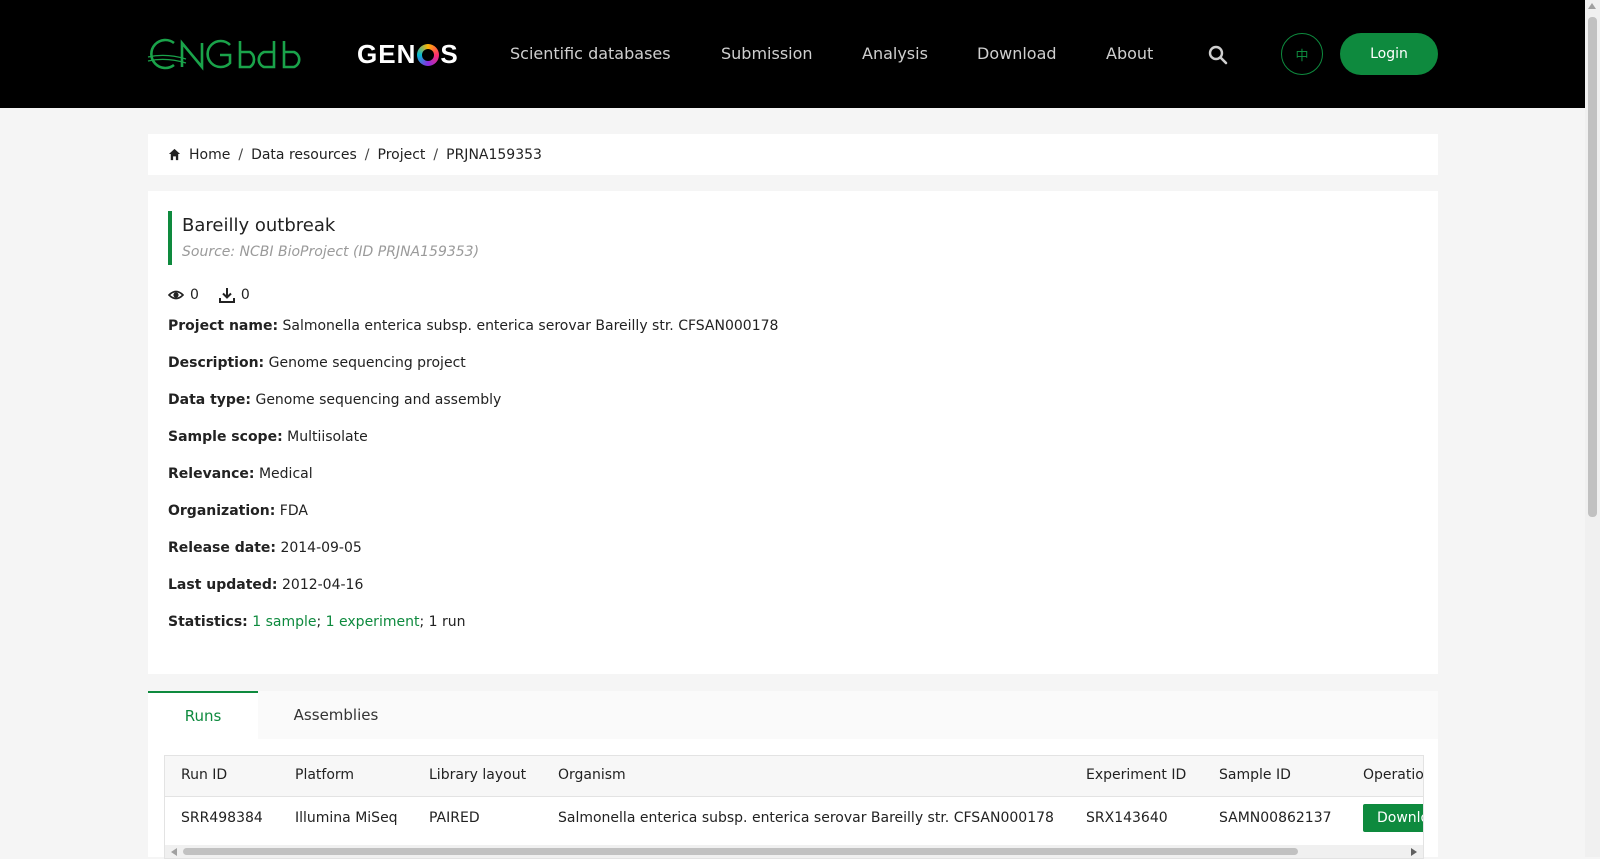  I want to click on tab-runs: Runs, so click(203, 715).